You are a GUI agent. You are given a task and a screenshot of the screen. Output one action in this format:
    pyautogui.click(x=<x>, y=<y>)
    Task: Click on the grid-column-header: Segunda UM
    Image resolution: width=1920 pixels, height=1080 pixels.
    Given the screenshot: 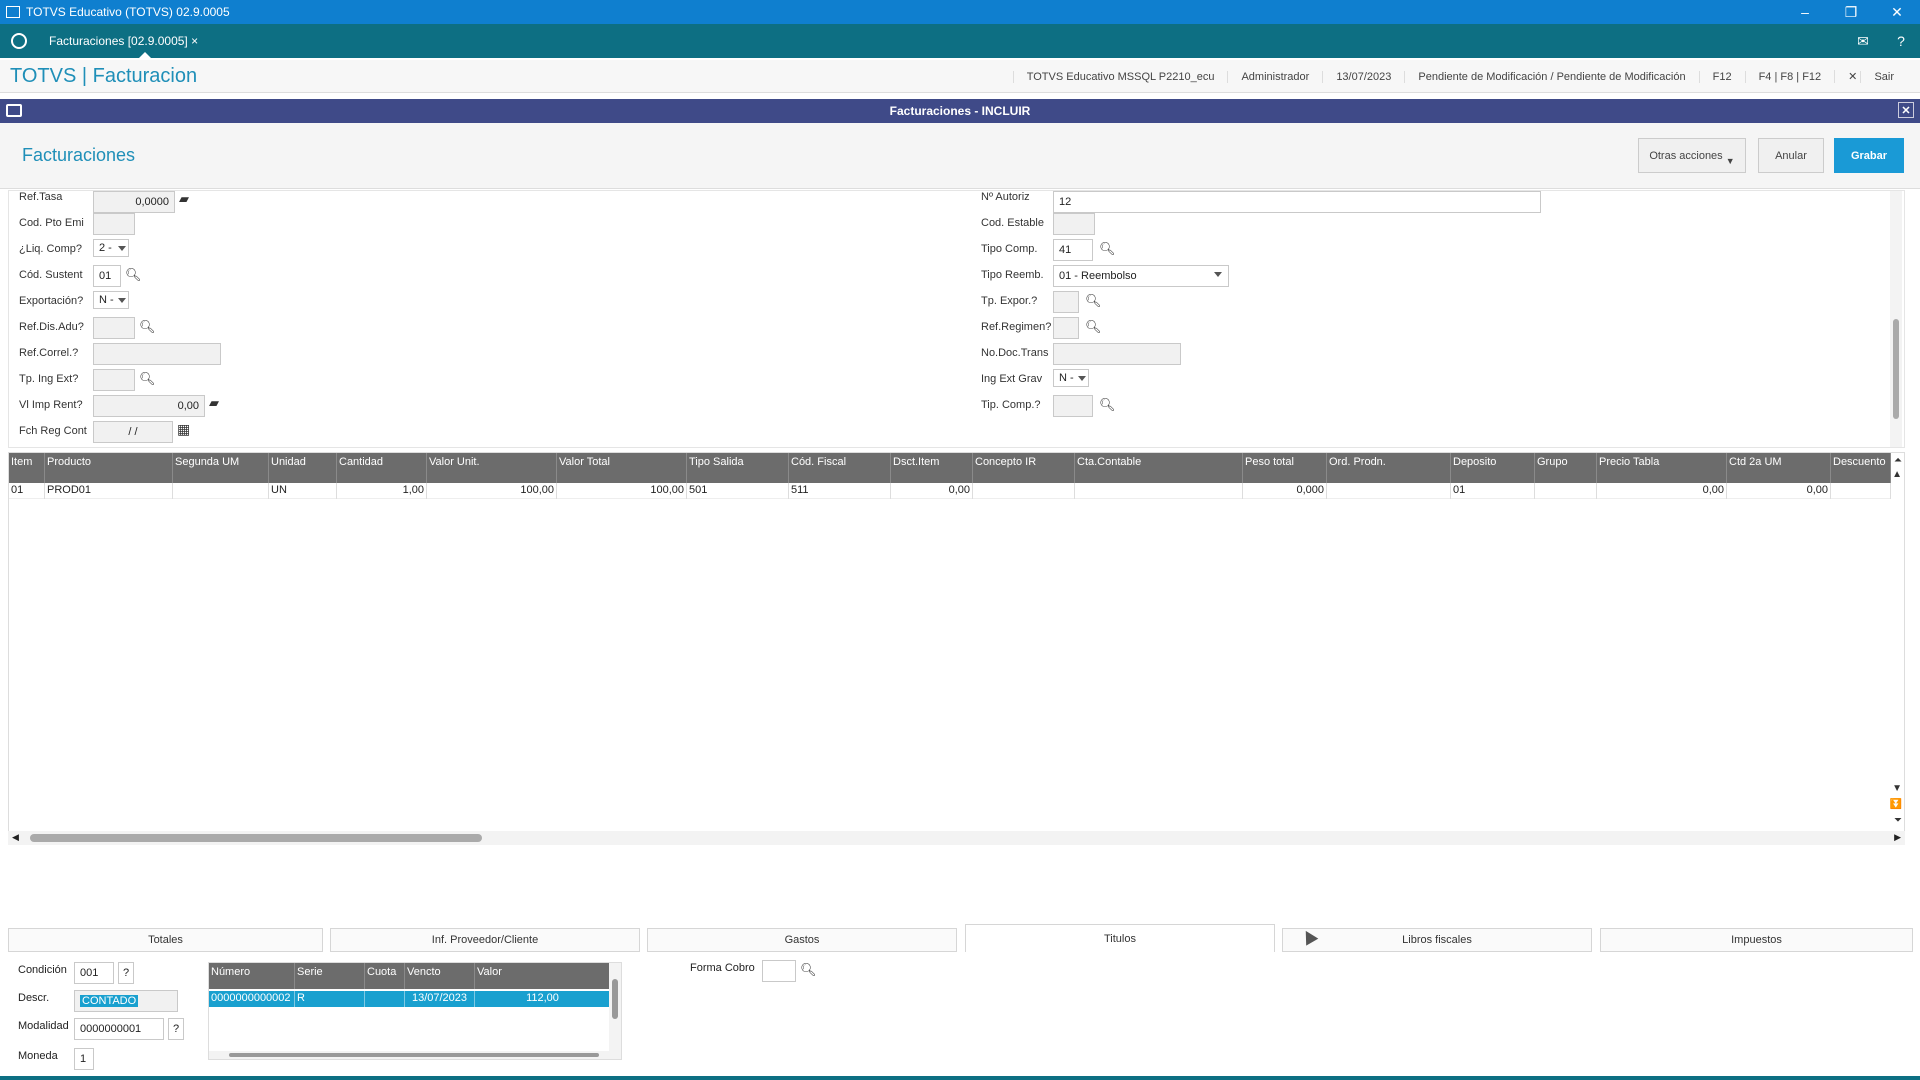 What is the action you would take?
    pyautogui.click(x=221, y=468)
    